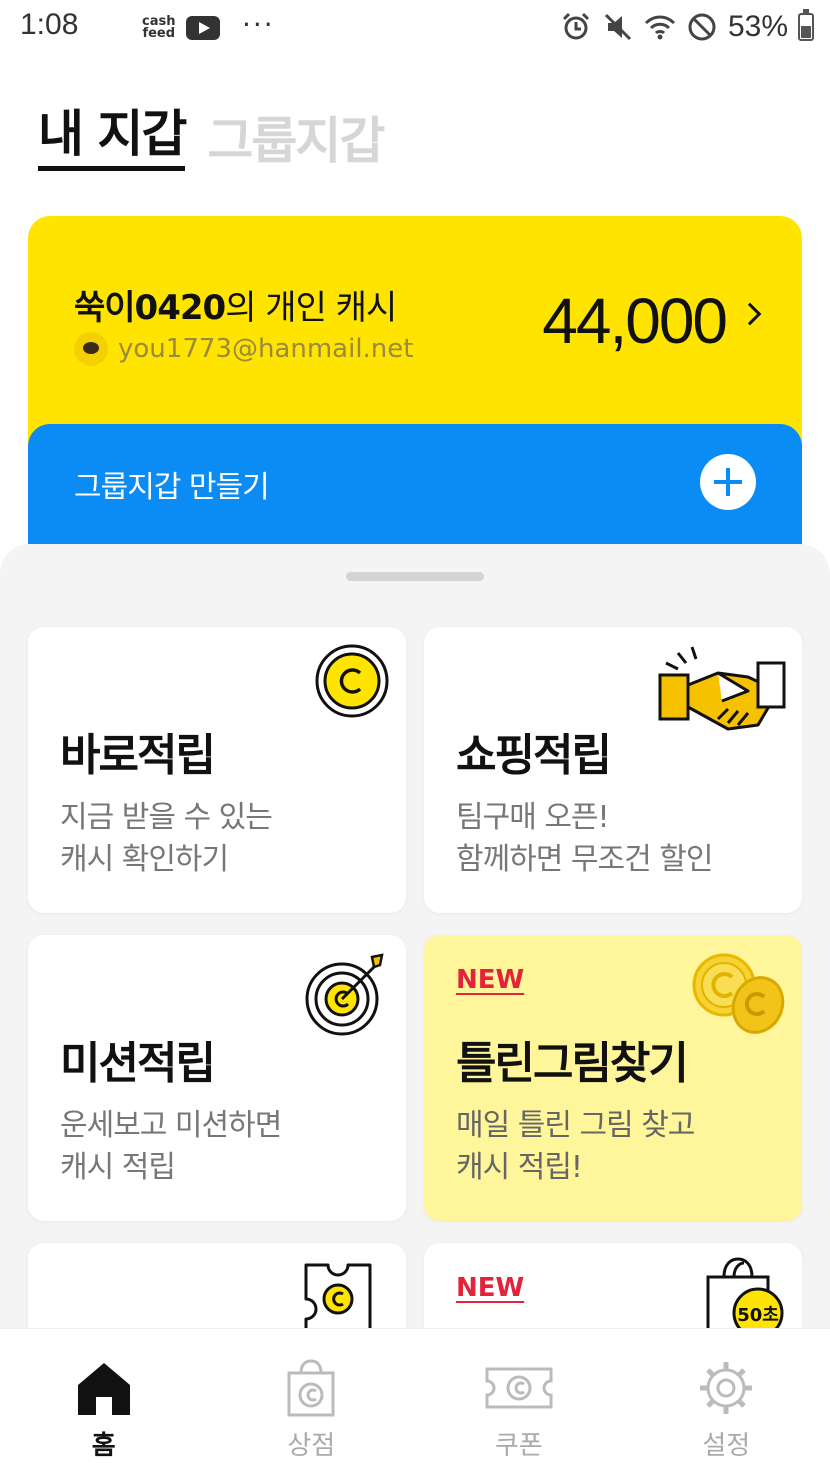 Image resolution: width=830 pixels, height=1476 pixels. I want to click on status-bar: 1:08 cash feed ··· 53%, so click(415, 30).